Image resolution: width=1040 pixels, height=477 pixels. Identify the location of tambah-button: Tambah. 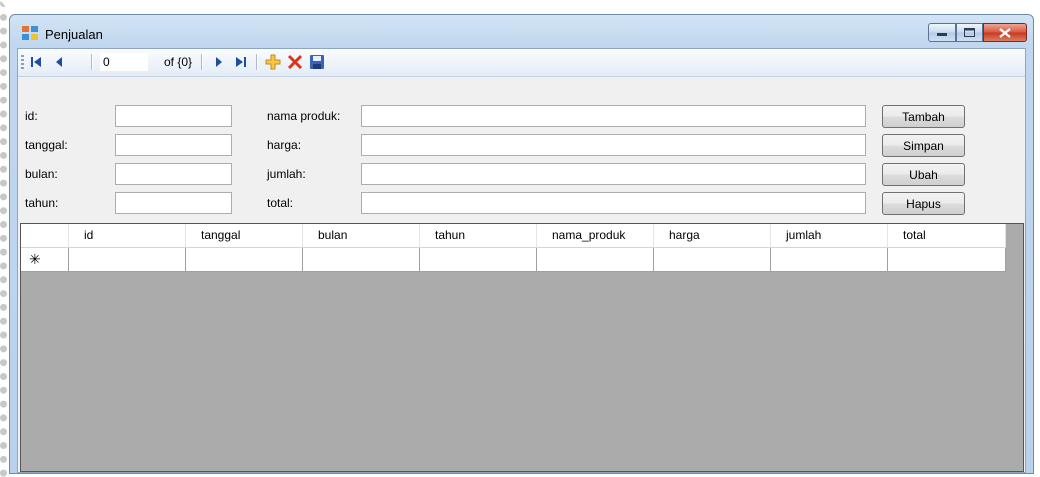
(923, 116).